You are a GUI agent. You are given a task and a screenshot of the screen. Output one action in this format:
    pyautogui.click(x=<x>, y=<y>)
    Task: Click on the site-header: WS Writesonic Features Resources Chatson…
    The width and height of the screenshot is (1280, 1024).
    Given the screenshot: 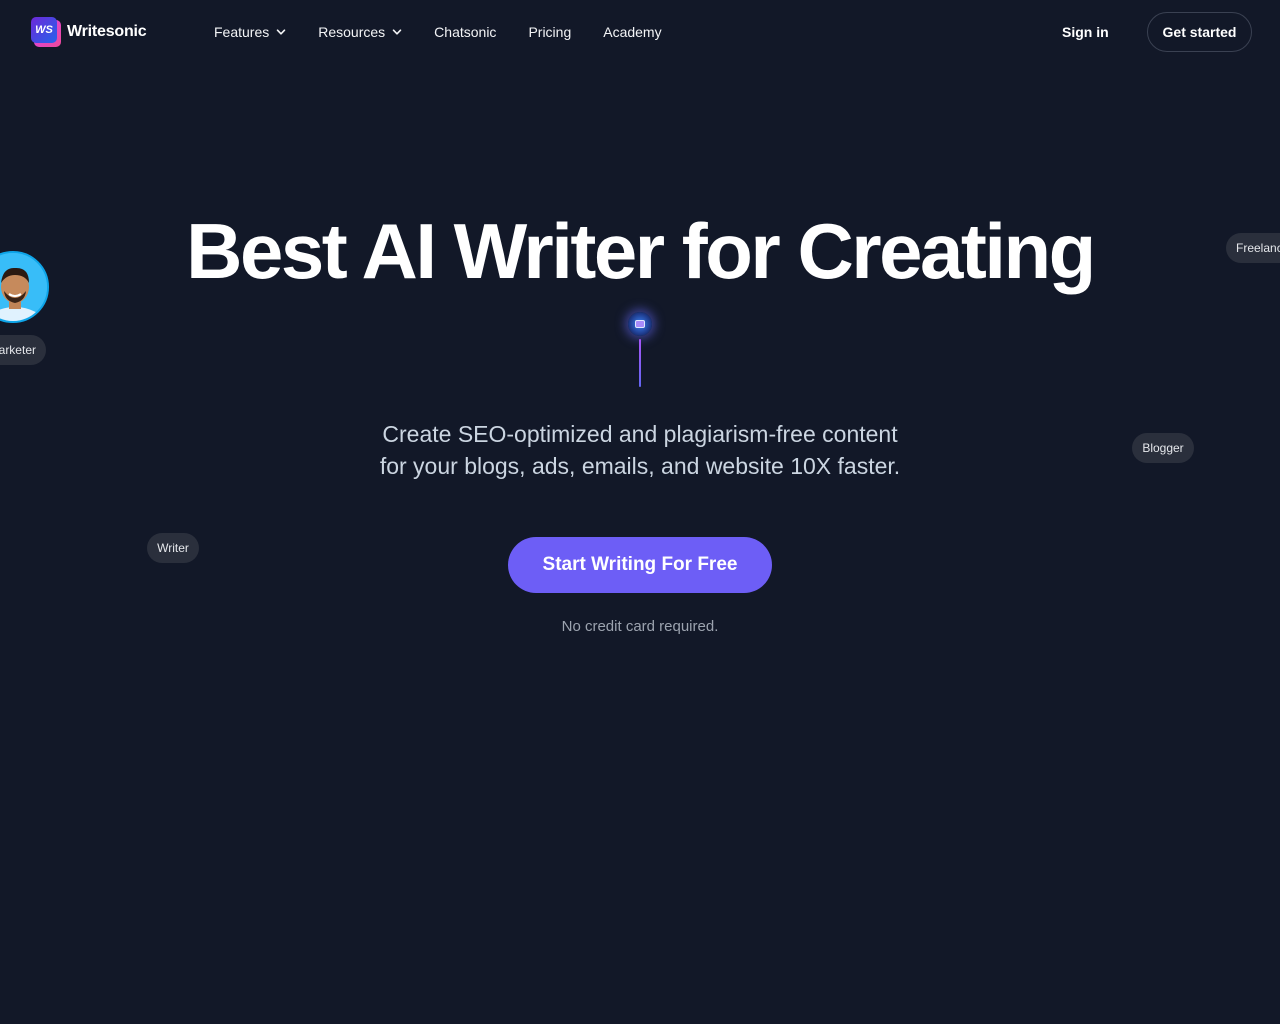 What is the action you would take?
    pyautogui.click(x=640, y=32)
    